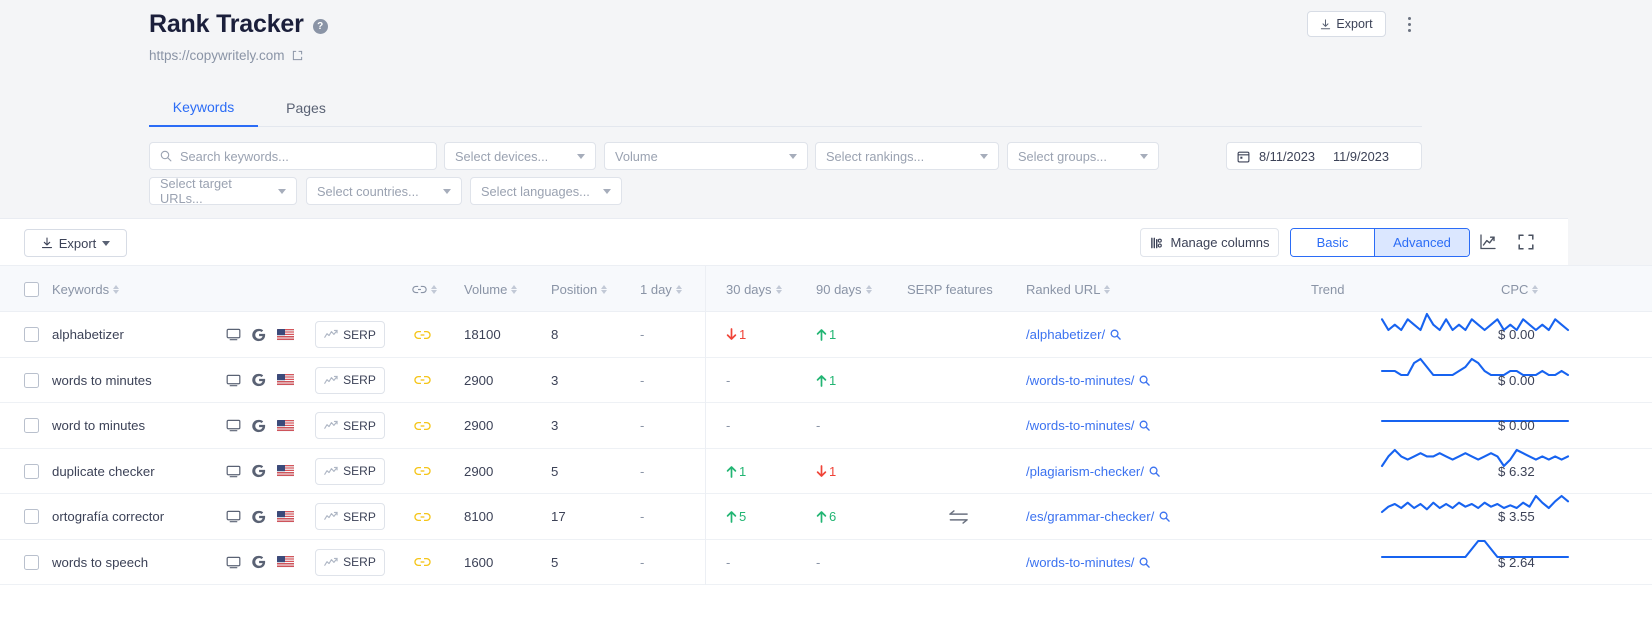 The width and height of the screenshot is (1652, 618). I want to click on keyword-text: duplicate checker, so click(103, 471).